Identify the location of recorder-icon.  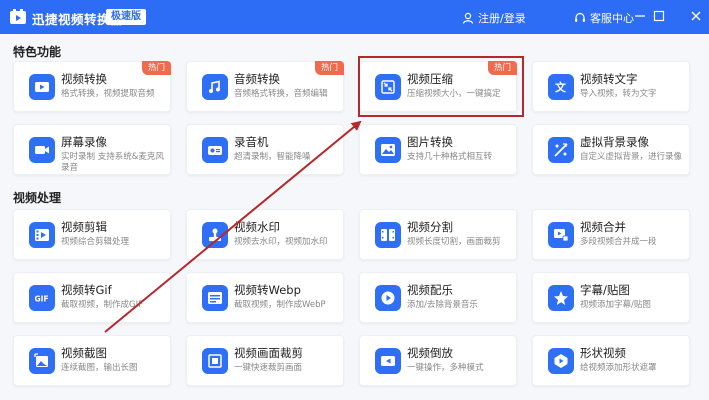
(215, 150).